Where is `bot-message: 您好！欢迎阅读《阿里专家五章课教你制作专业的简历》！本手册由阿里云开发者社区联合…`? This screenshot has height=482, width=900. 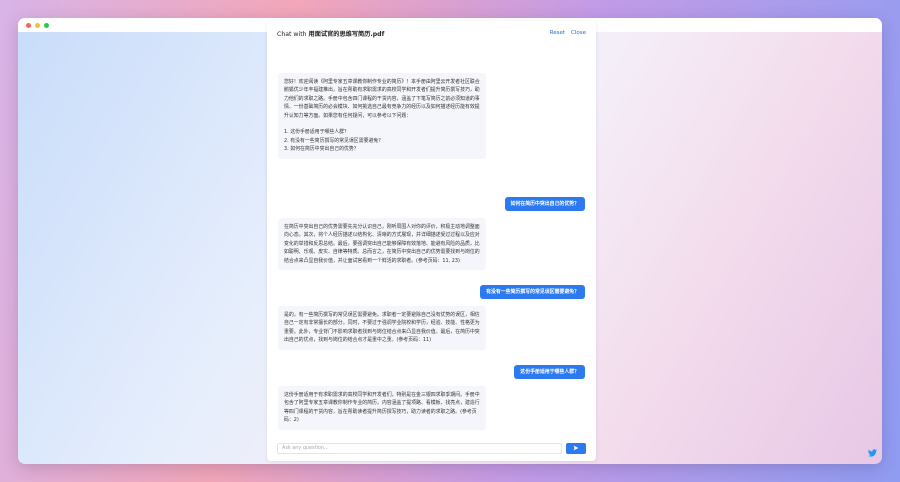
bot-message: 您好！欢迎阅读《阿里专家五章课教你制作专业的简历》！本手册由阿里云开发者社区联合… is located at coordinates (382, 116).